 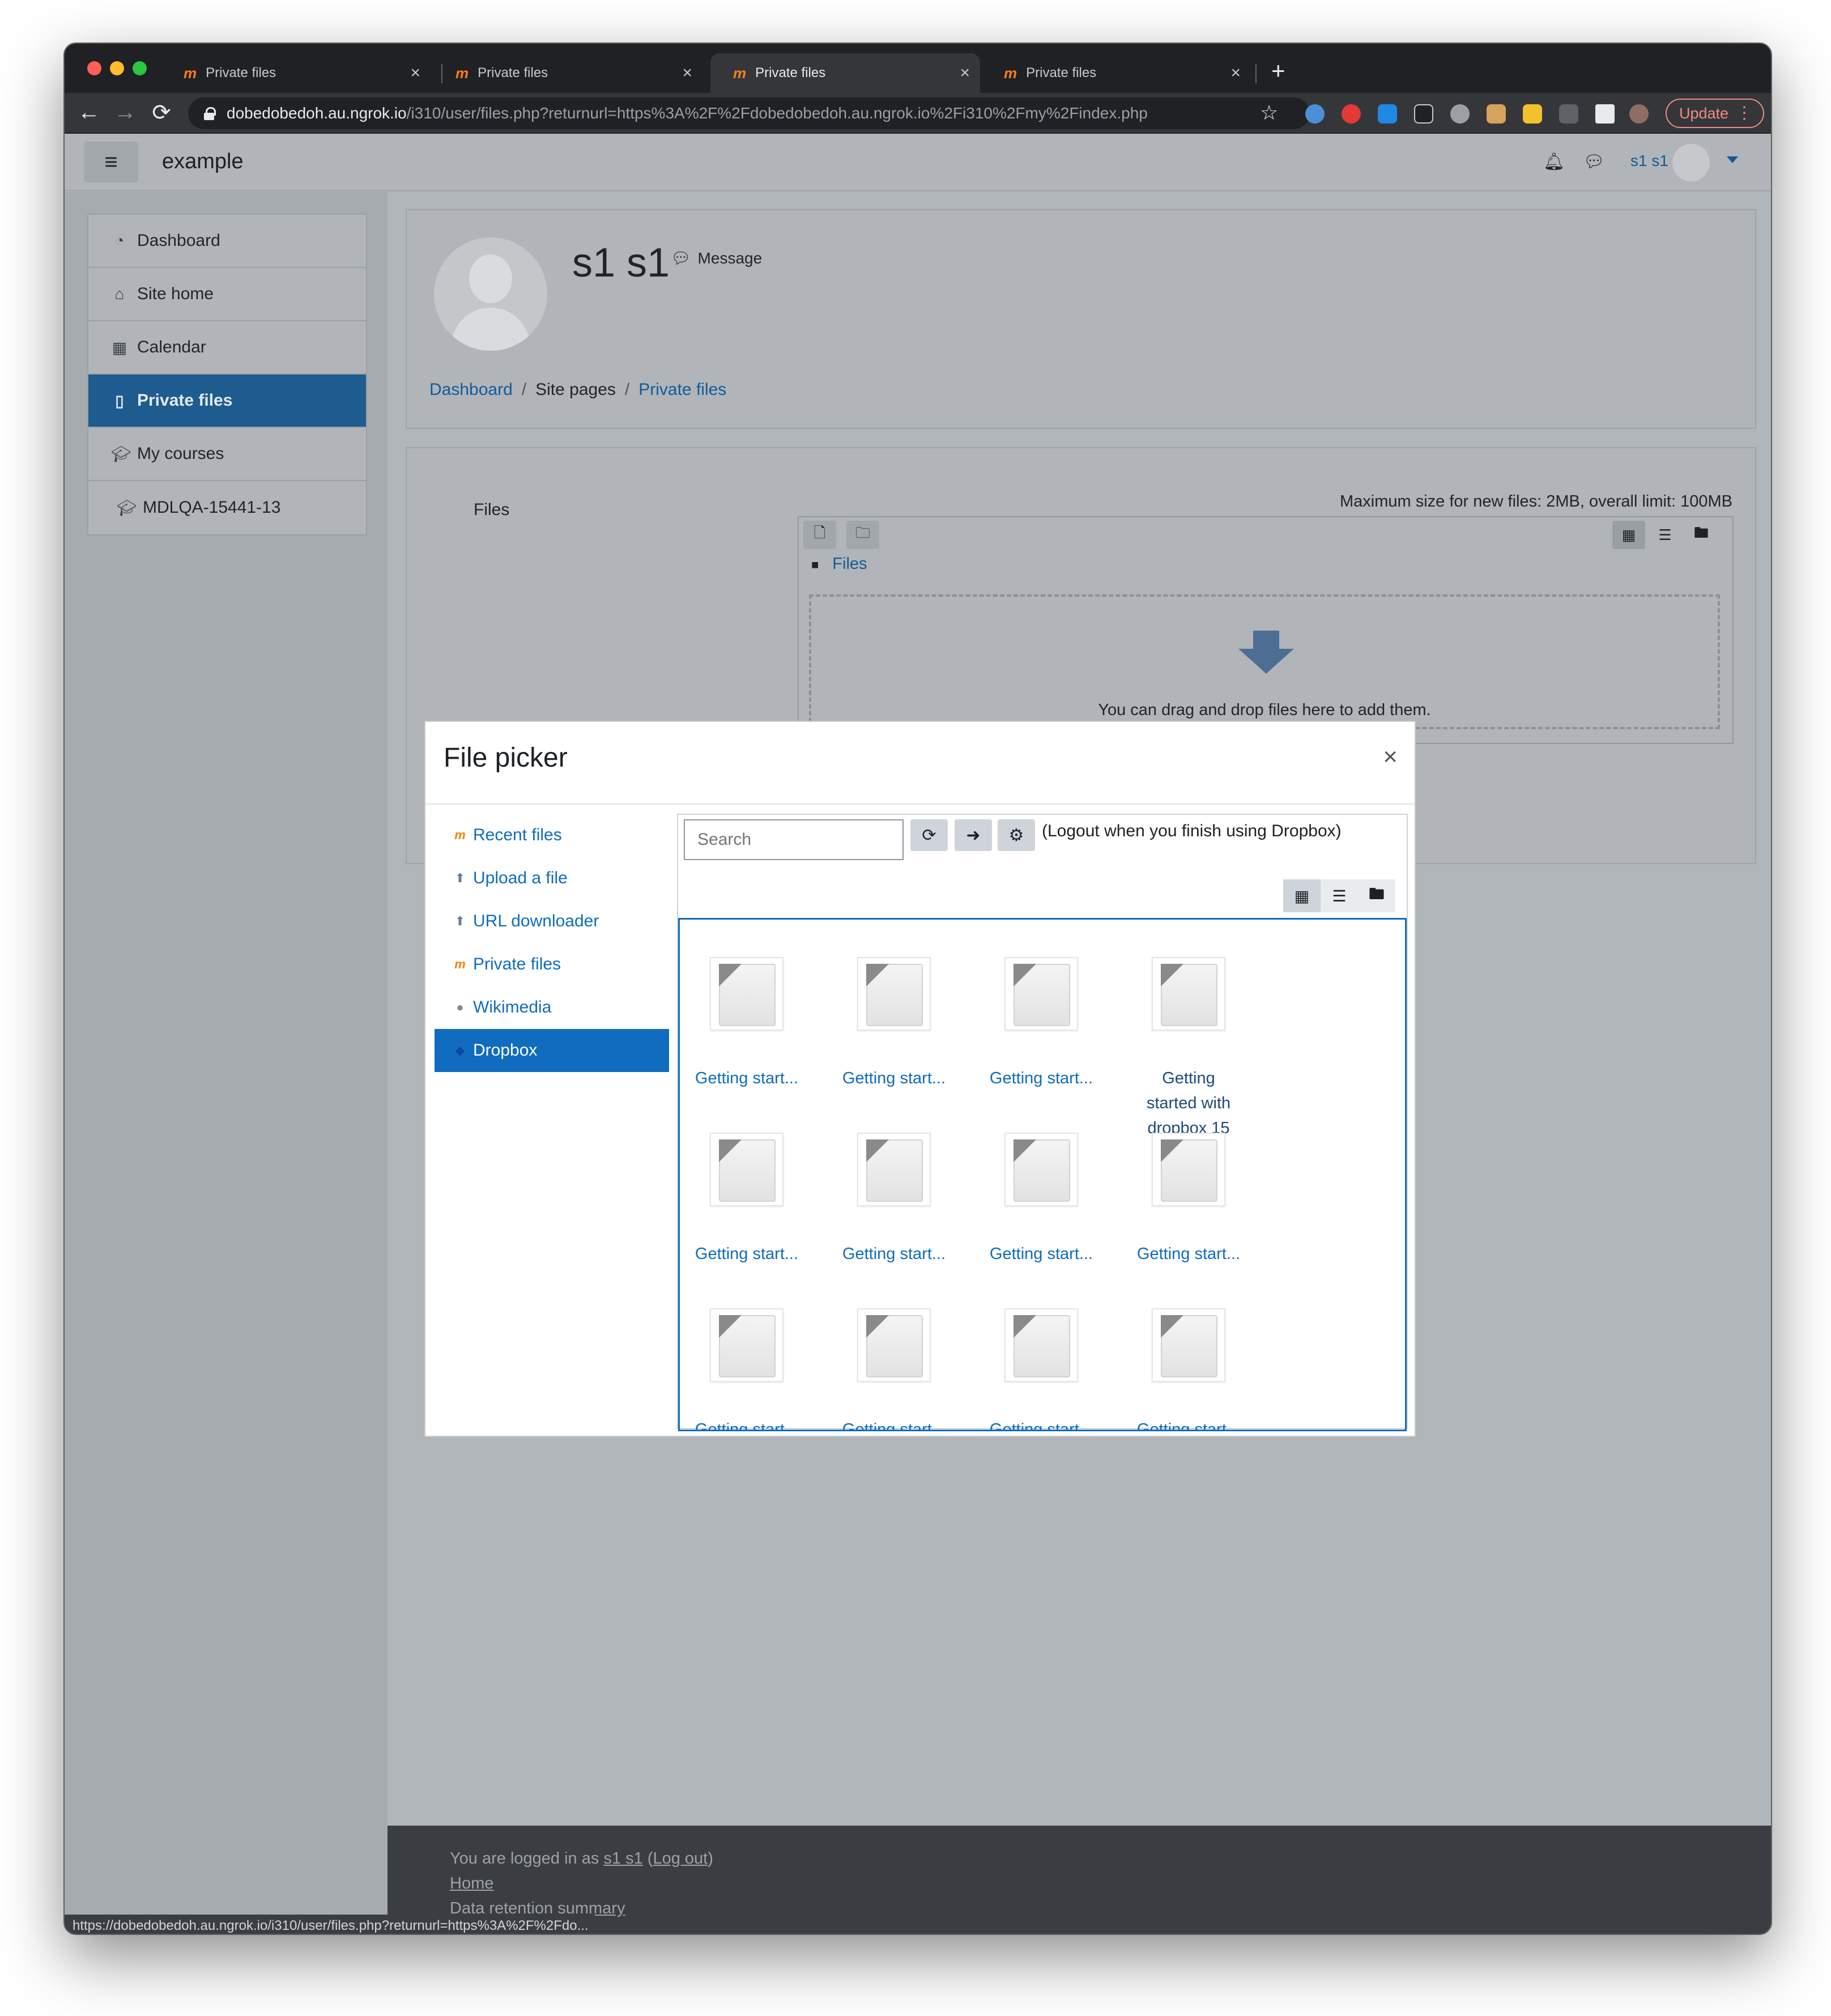 What do you see at coordinates (1639, 114) in the screenshot?
I see `profile-avatar-icon` at bounding box center [1639, 114].